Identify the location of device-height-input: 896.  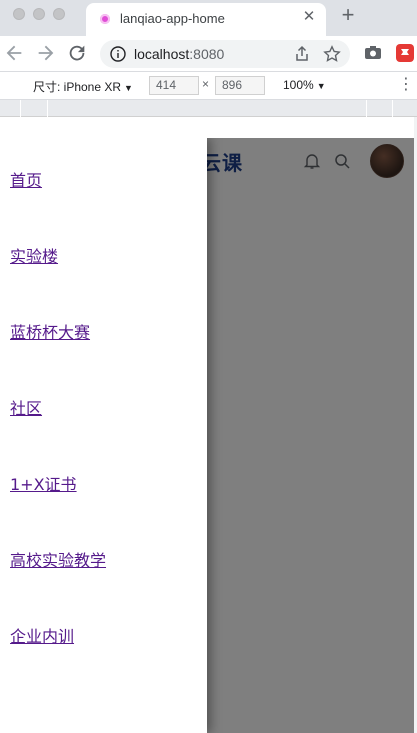
(240, 85).